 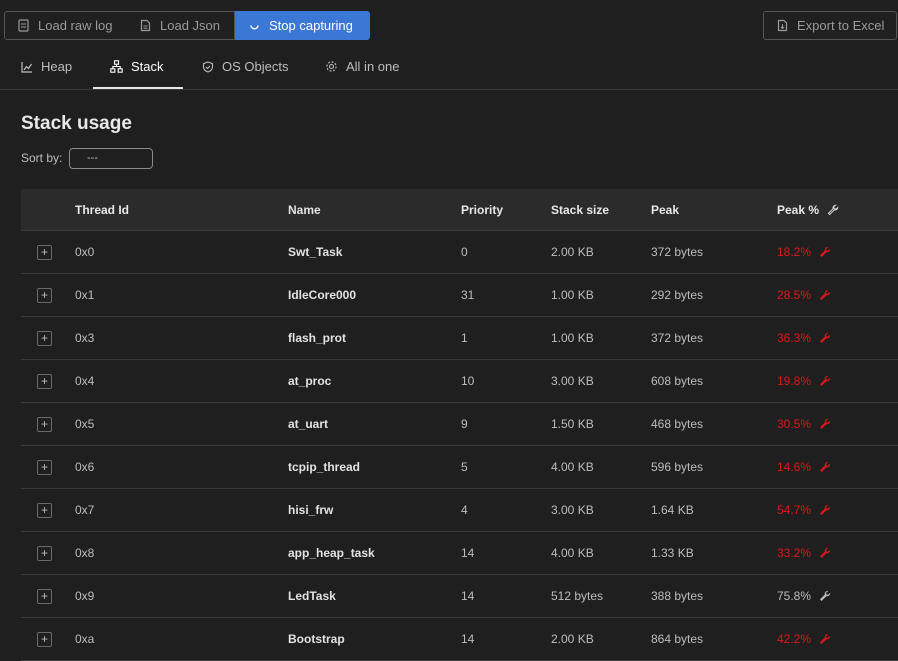 What do you see at coordinates (782, 25) in the screenshot?
I see `file-export-icon` at bounding box center [782, 25].